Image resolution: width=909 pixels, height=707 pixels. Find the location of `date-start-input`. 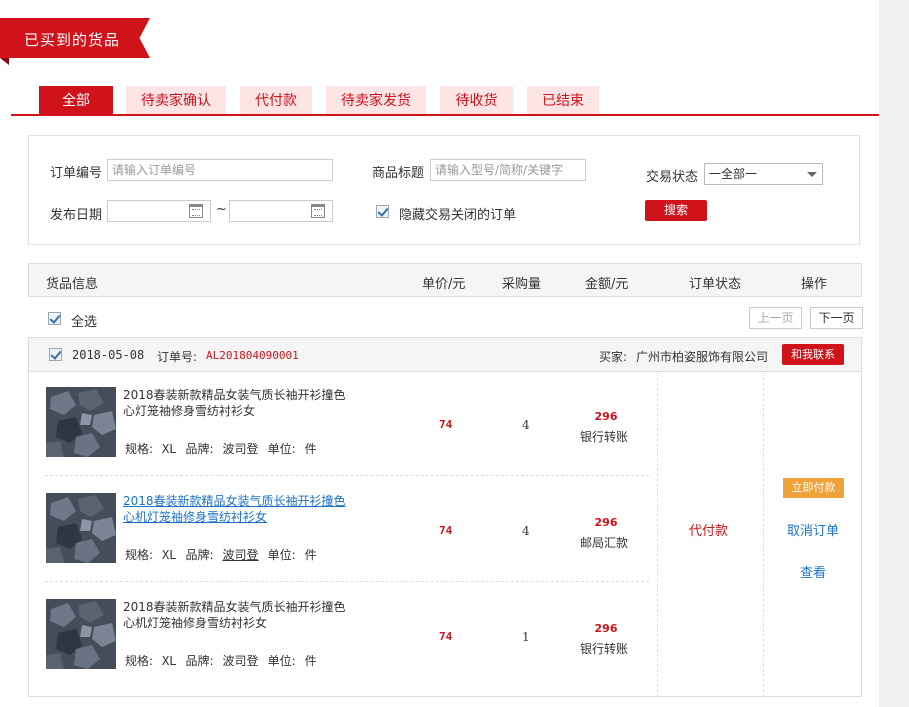

date-start-input is located at coordinates (159, 211).